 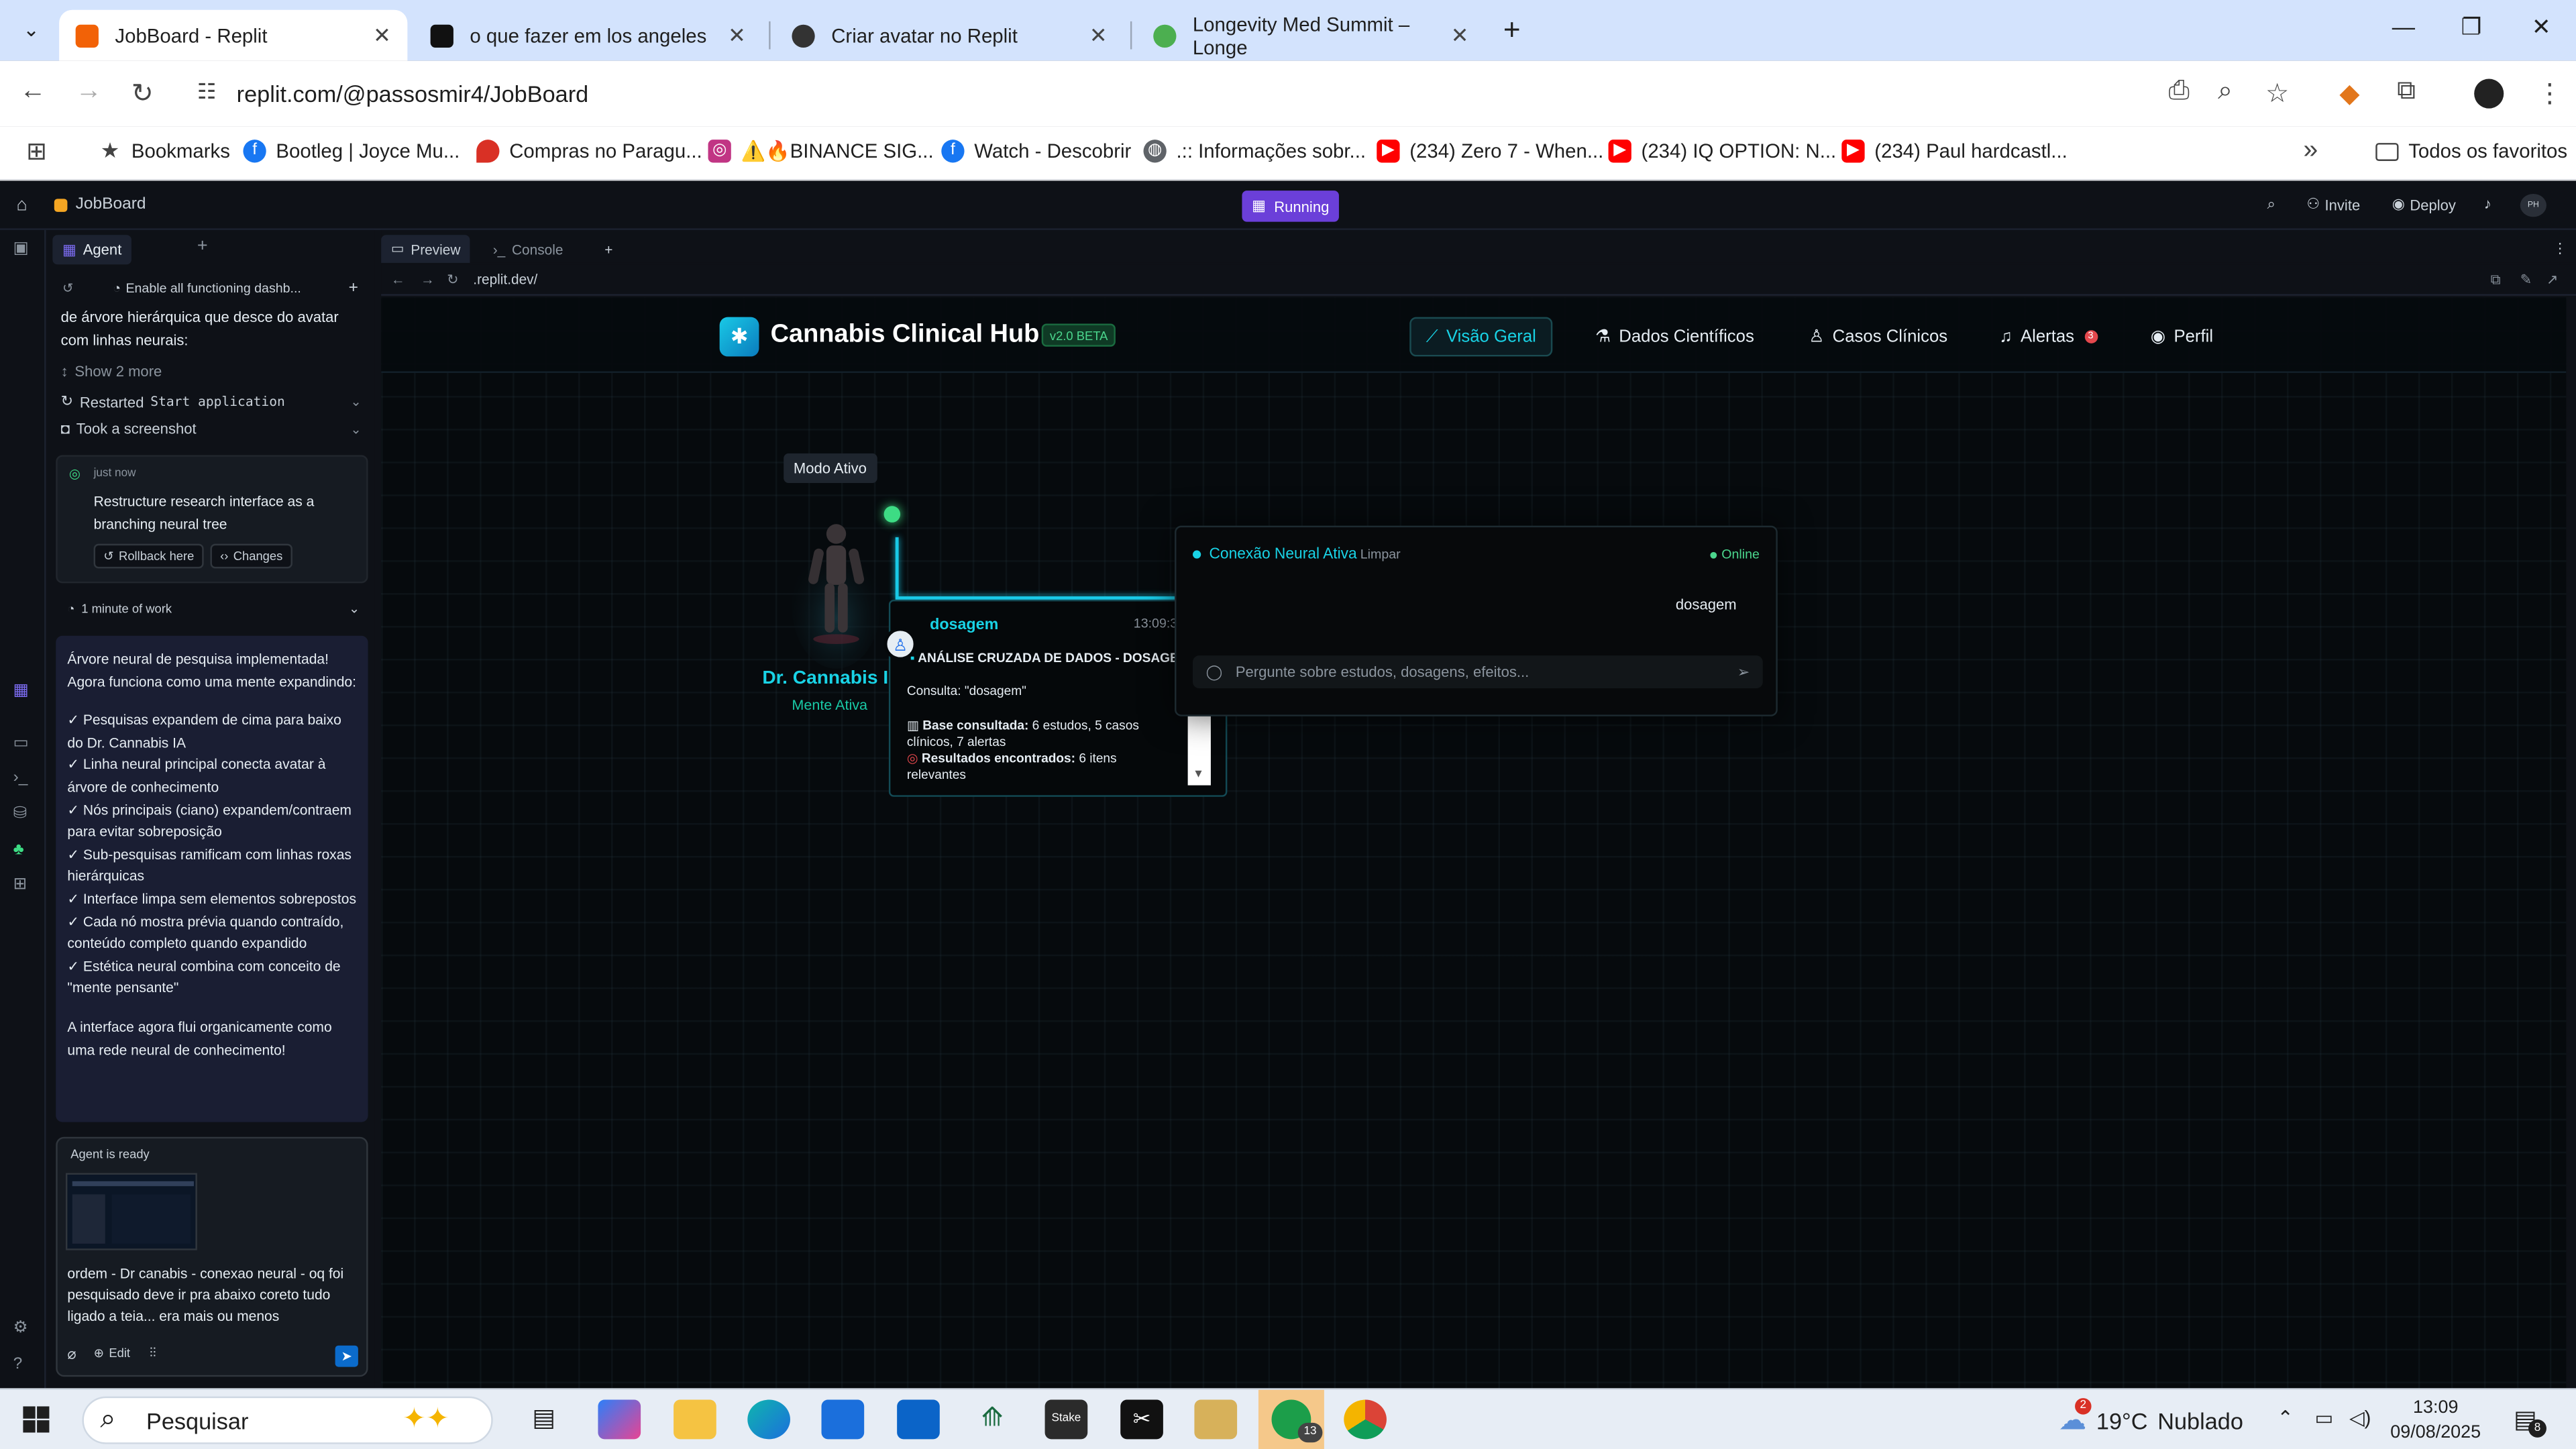 I want to click on preview-reload-icon: ↻, so click(x=452, y=280).